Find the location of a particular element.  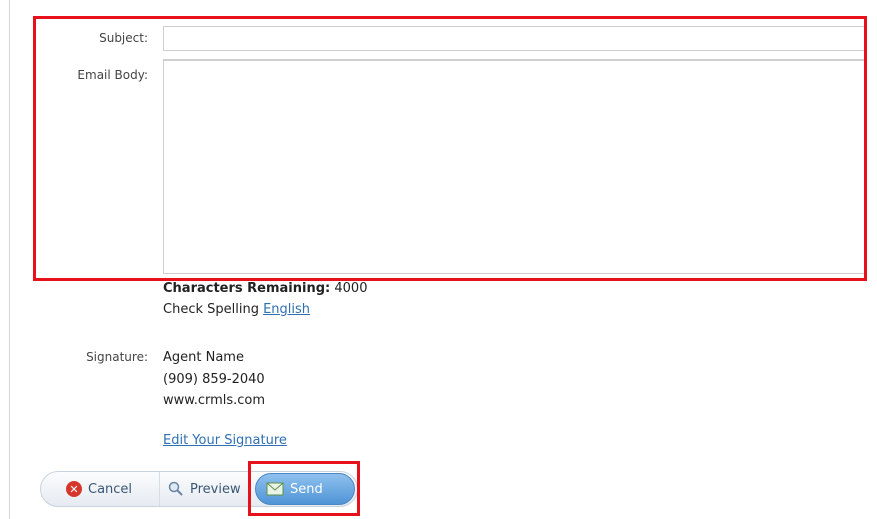

signature-line-name: Agent Name is located at coordinates (203, 357).